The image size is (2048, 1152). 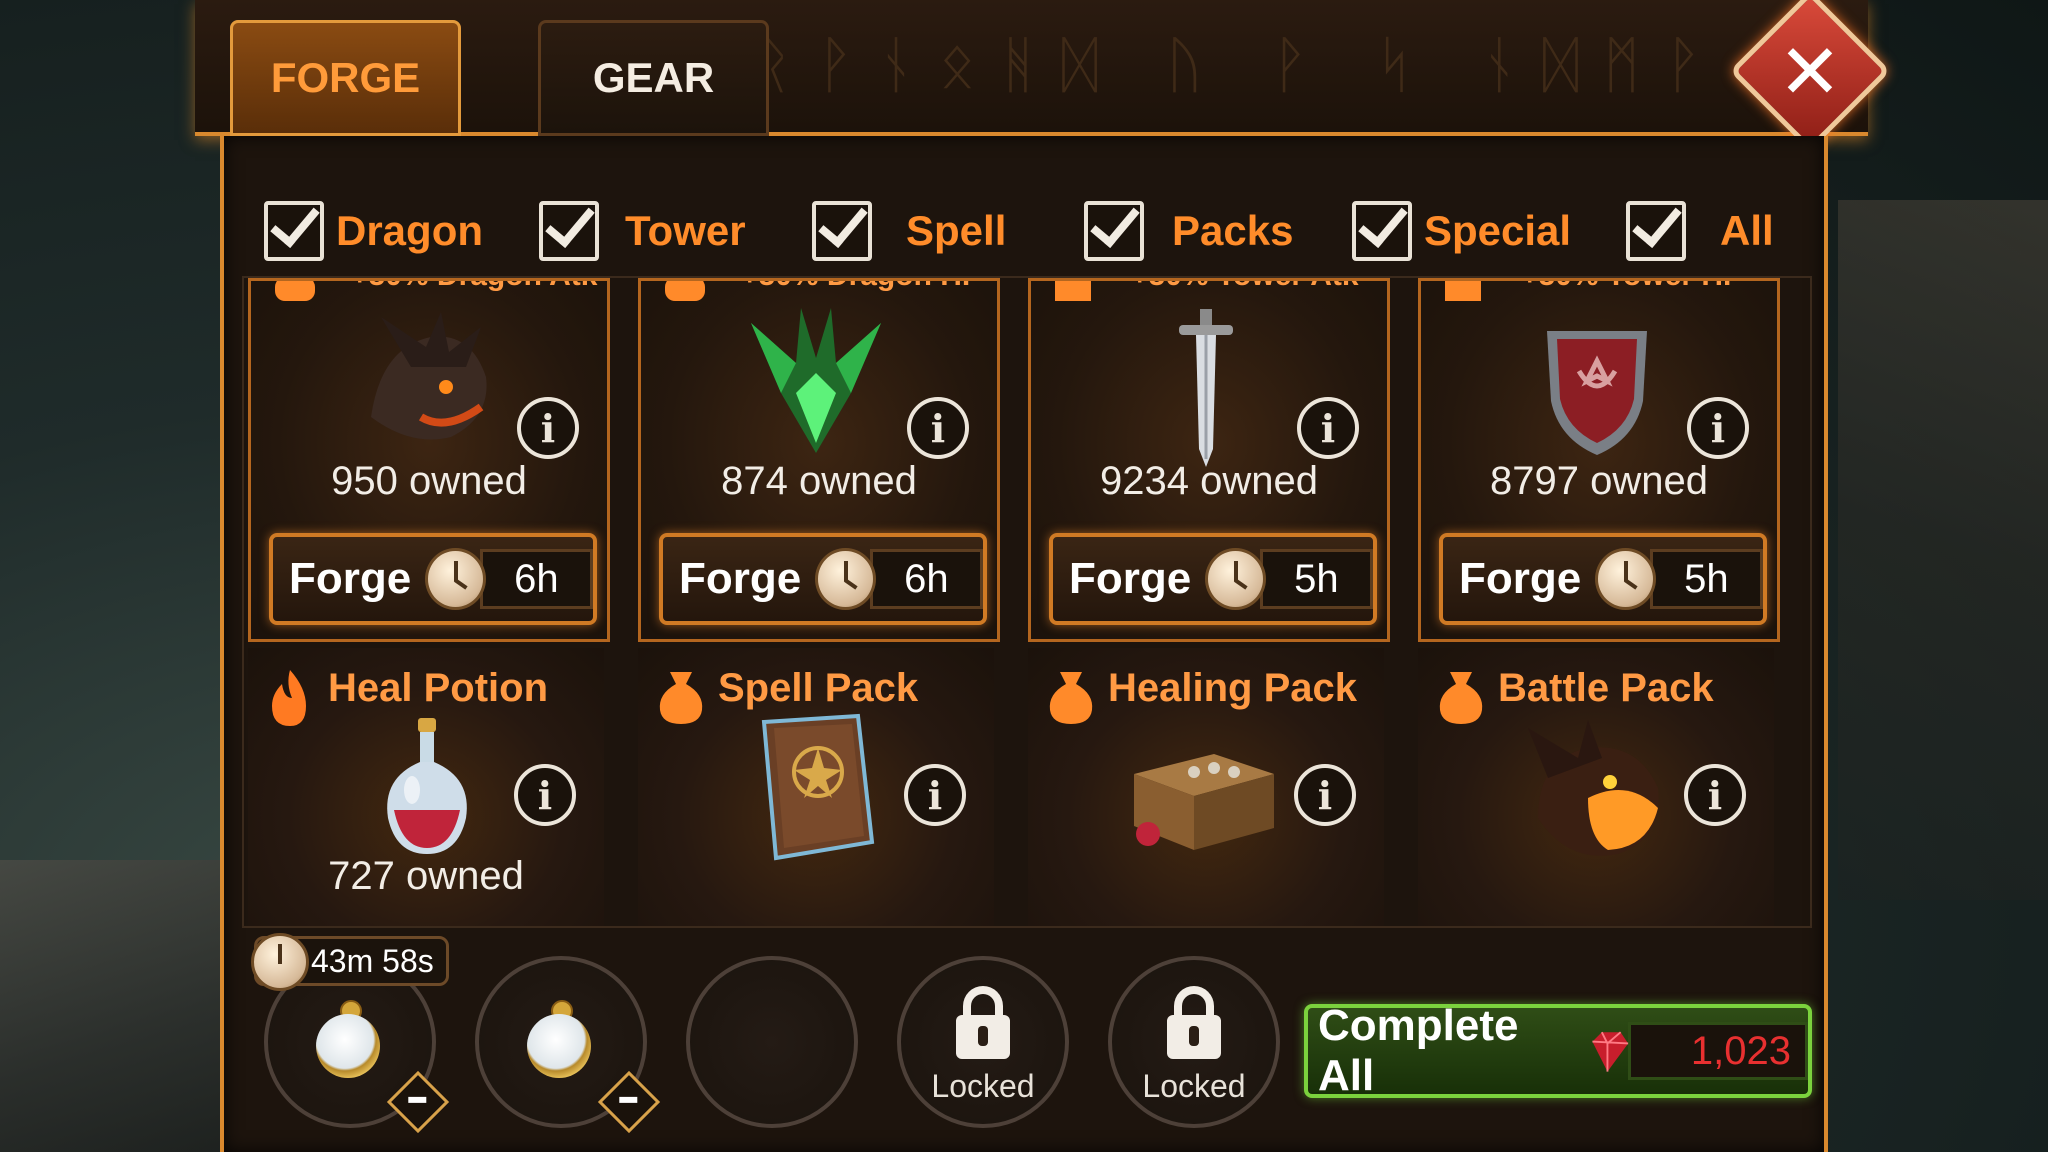 What do you see at coordinates (1204, 802) in the screenshot?
I see `crate-icon` at bounding box center [1204, 802].